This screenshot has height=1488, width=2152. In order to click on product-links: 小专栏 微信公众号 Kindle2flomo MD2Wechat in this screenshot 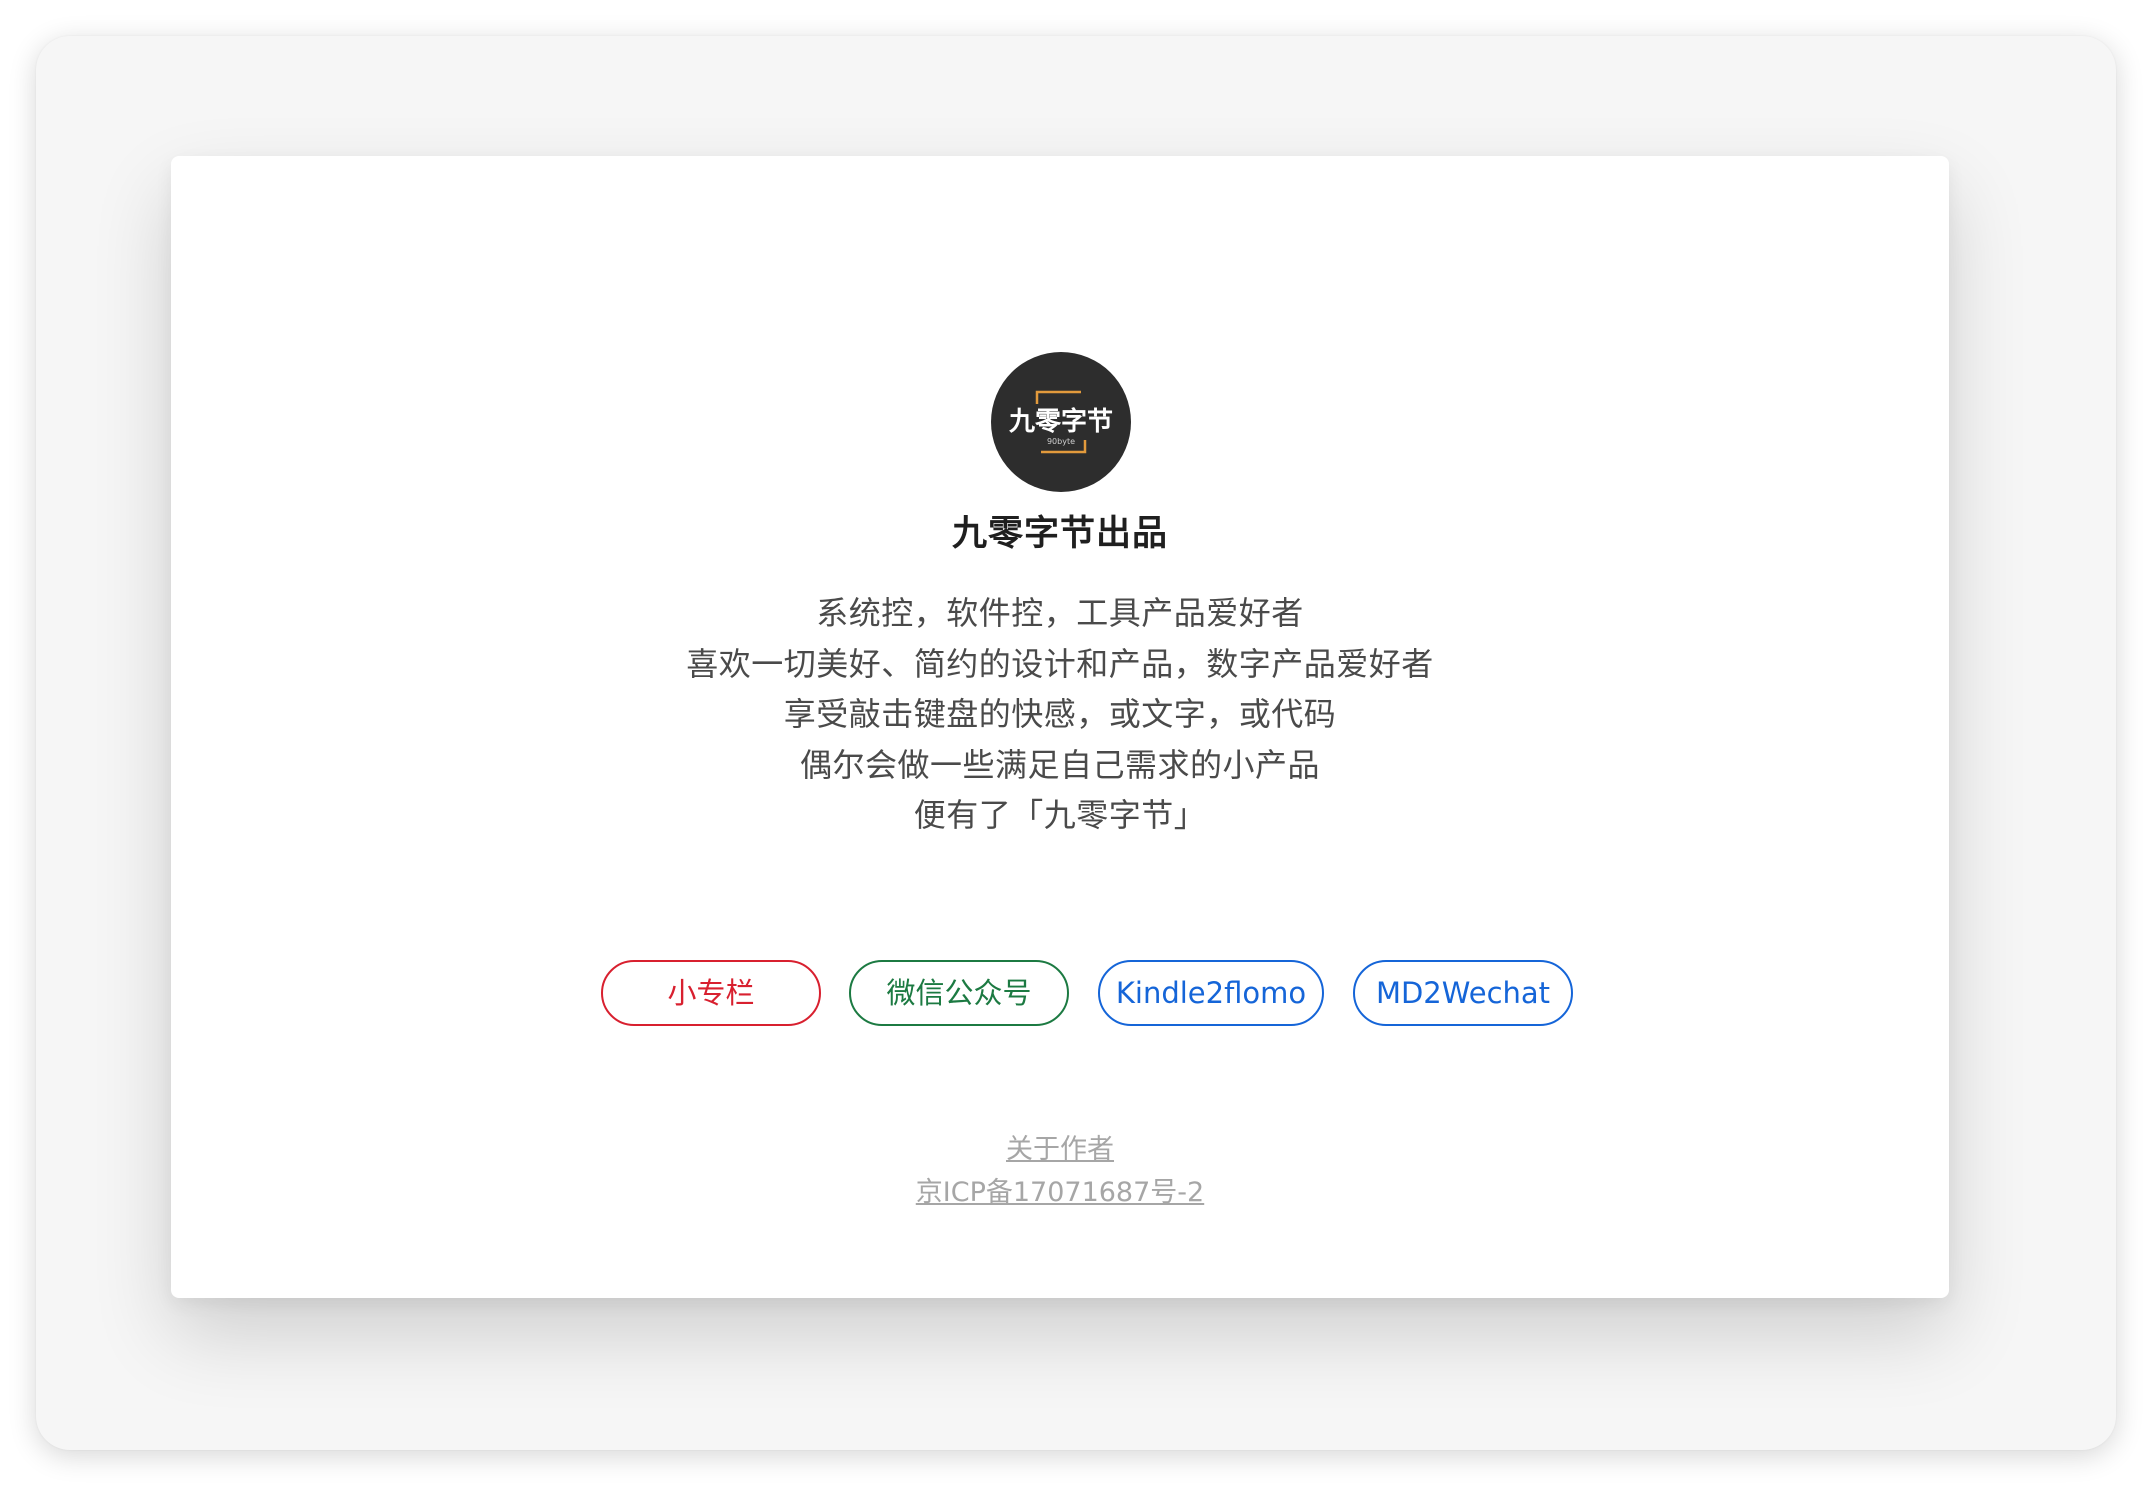, I will do `click(1060, 995)`.